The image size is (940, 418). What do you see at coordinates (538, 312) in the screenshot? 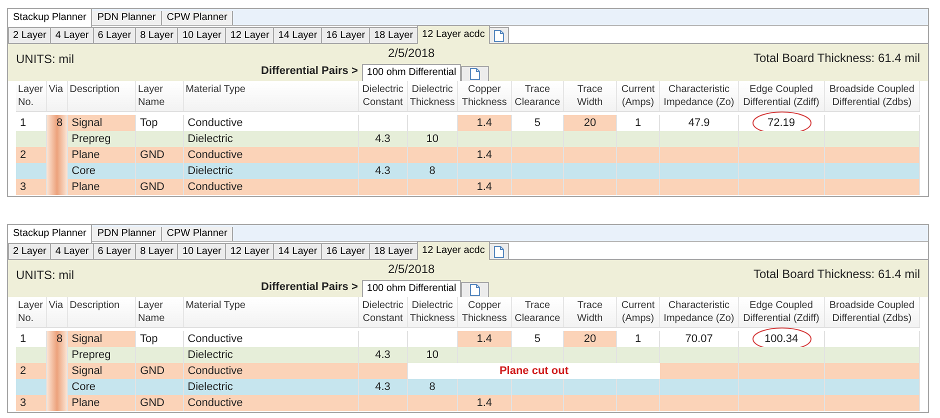
I see `column-header: Trace Clearance` at bounding box center [538, 312].